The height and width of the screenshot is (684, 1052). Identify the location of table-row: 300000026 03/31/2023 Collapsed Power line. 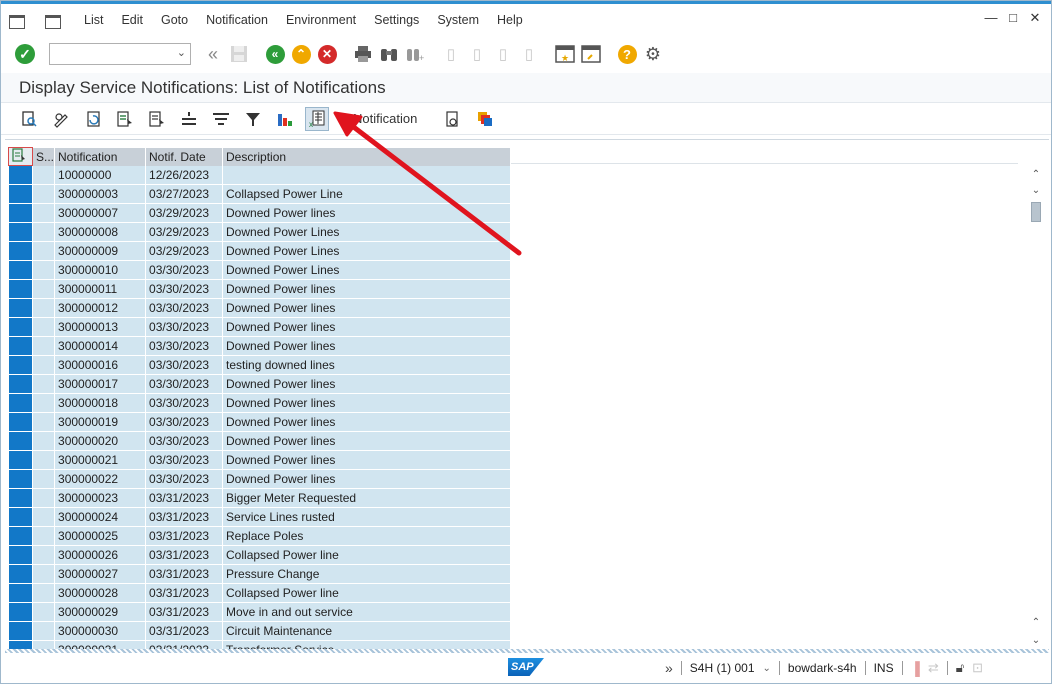
(260, 555).